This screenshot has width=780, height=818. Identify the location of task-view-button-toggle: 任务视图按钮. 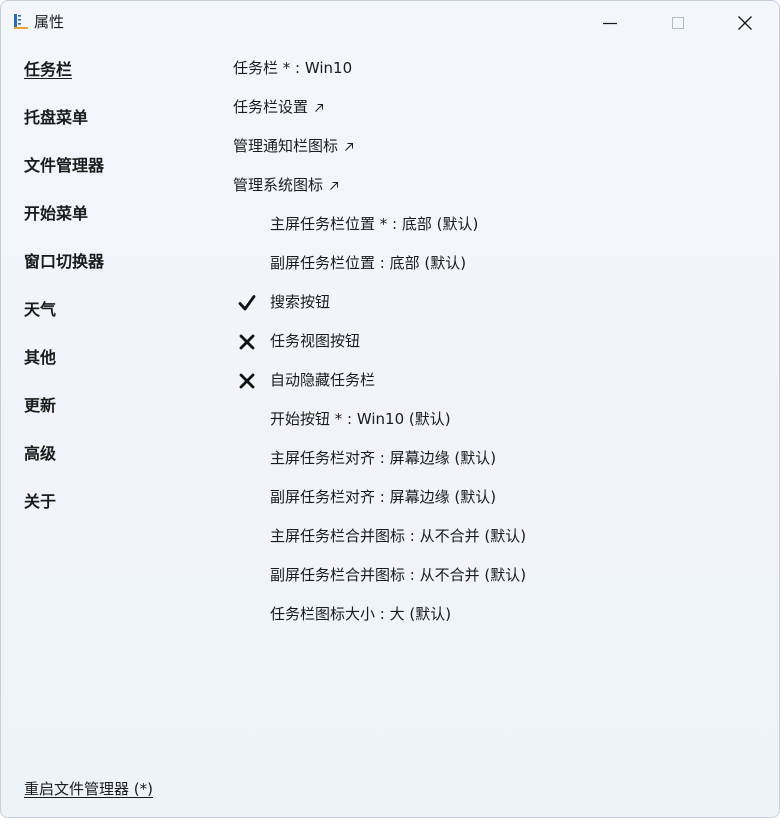
(498, 341).